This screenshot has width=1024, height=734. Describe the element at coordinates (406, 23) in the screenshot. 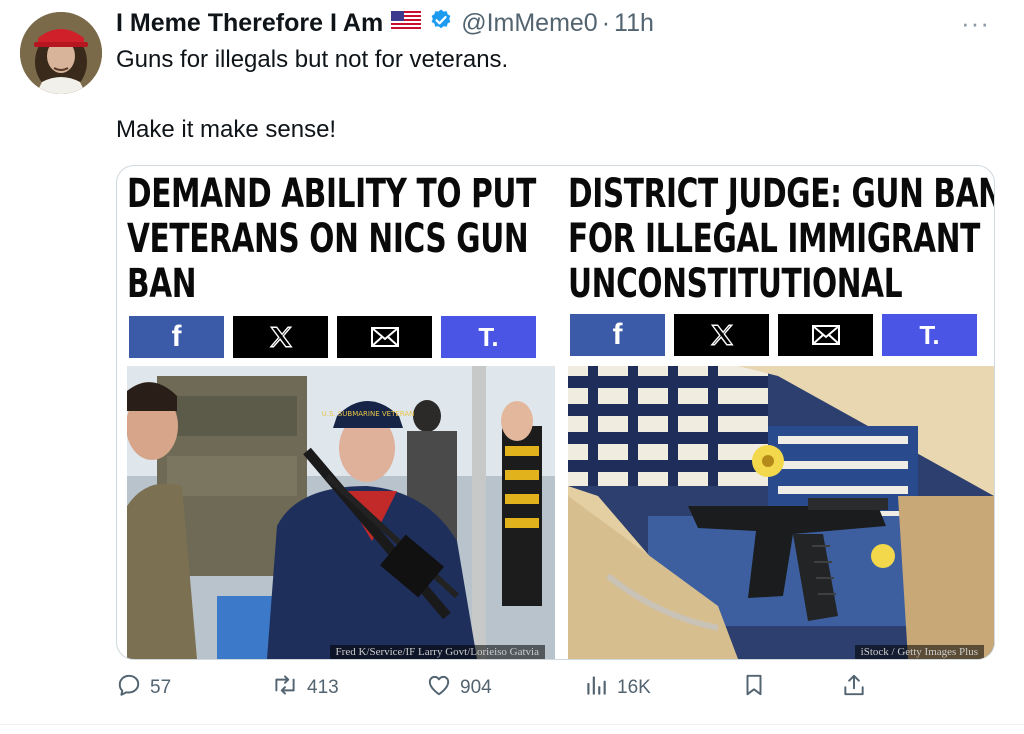

I see `us-flag-icon` at that location.